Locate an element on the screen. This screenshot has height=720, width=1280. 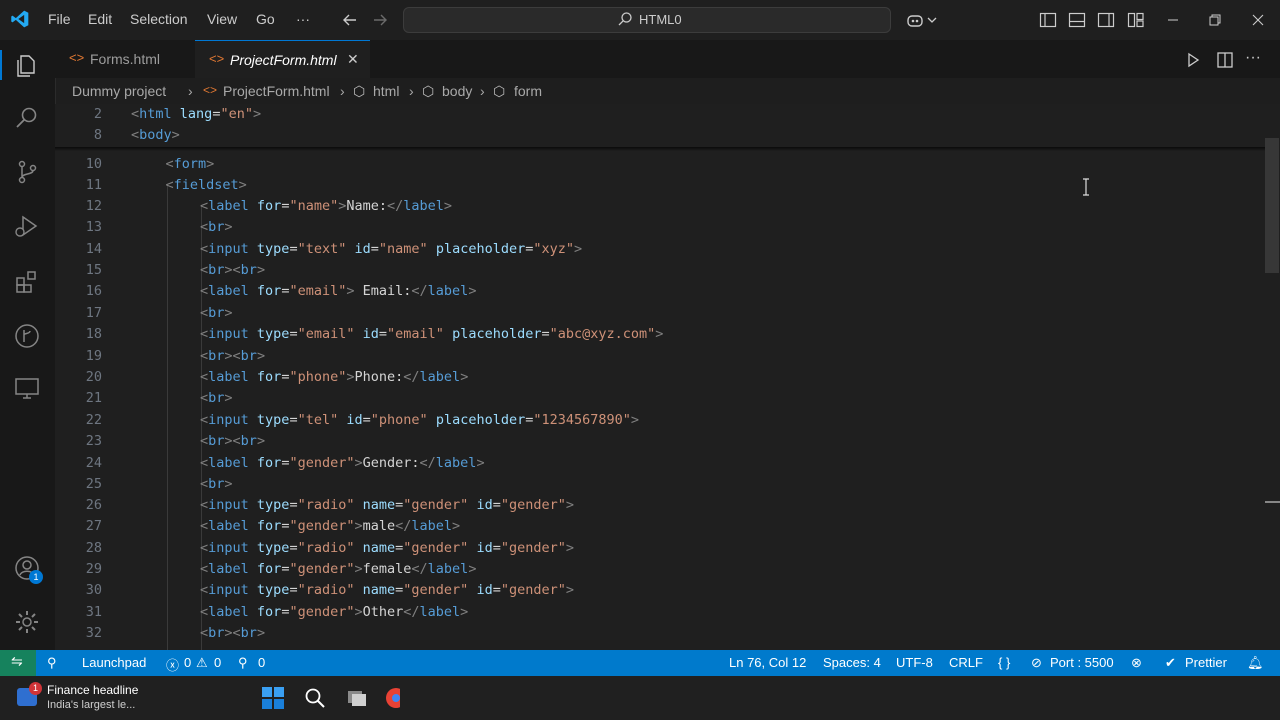
back-arrow-icon is located at coordinates (350, 20).